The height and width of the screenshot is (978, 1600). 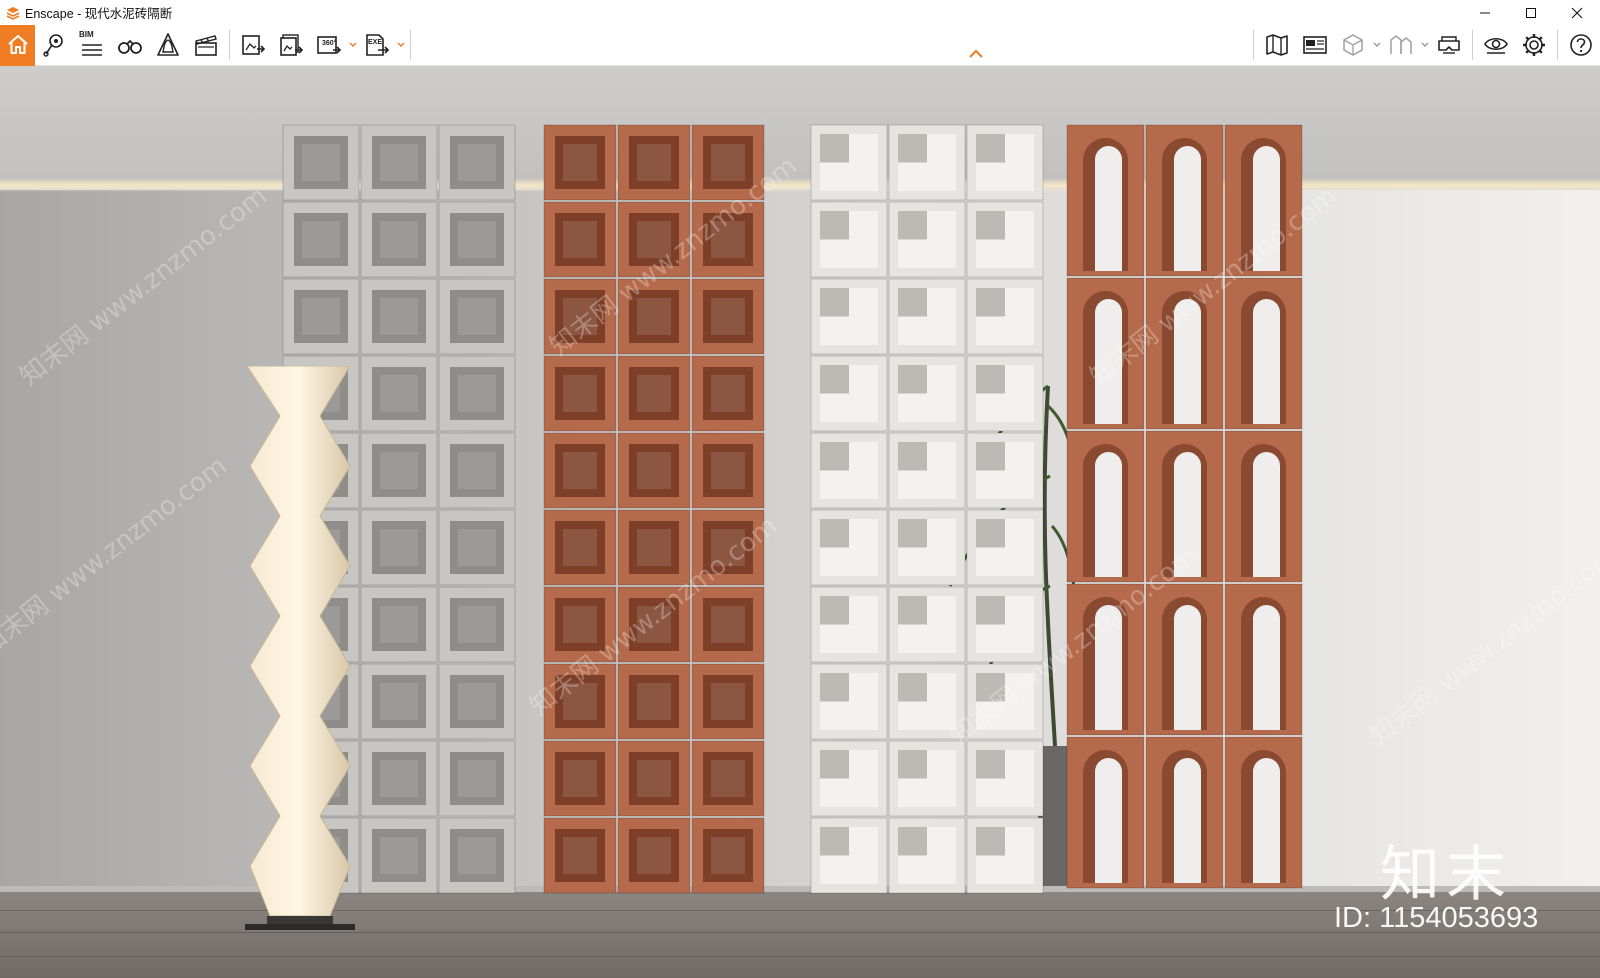 I want to click on zigzag-floor-lamp, so click(x=300, y=651).